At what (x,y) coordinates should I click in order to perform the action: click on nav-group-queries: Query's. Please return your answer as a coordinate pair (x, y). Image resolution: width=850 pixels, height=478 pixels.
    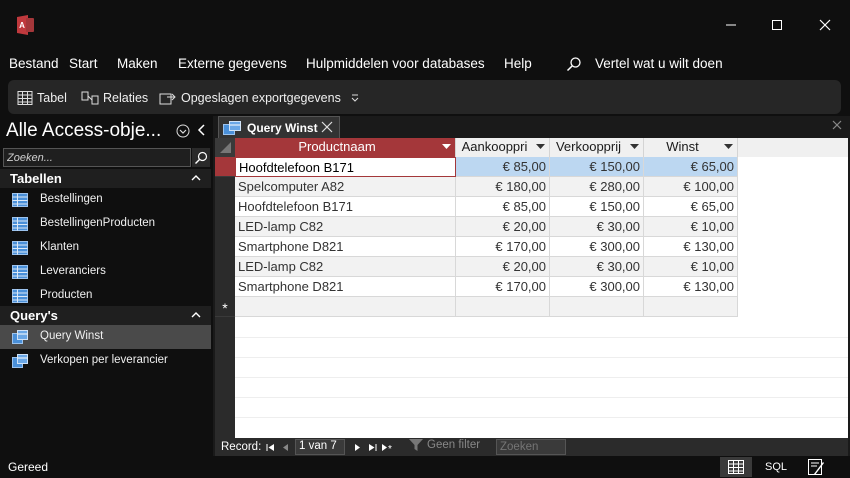
    Looking at the image, I should click on (105, 315).